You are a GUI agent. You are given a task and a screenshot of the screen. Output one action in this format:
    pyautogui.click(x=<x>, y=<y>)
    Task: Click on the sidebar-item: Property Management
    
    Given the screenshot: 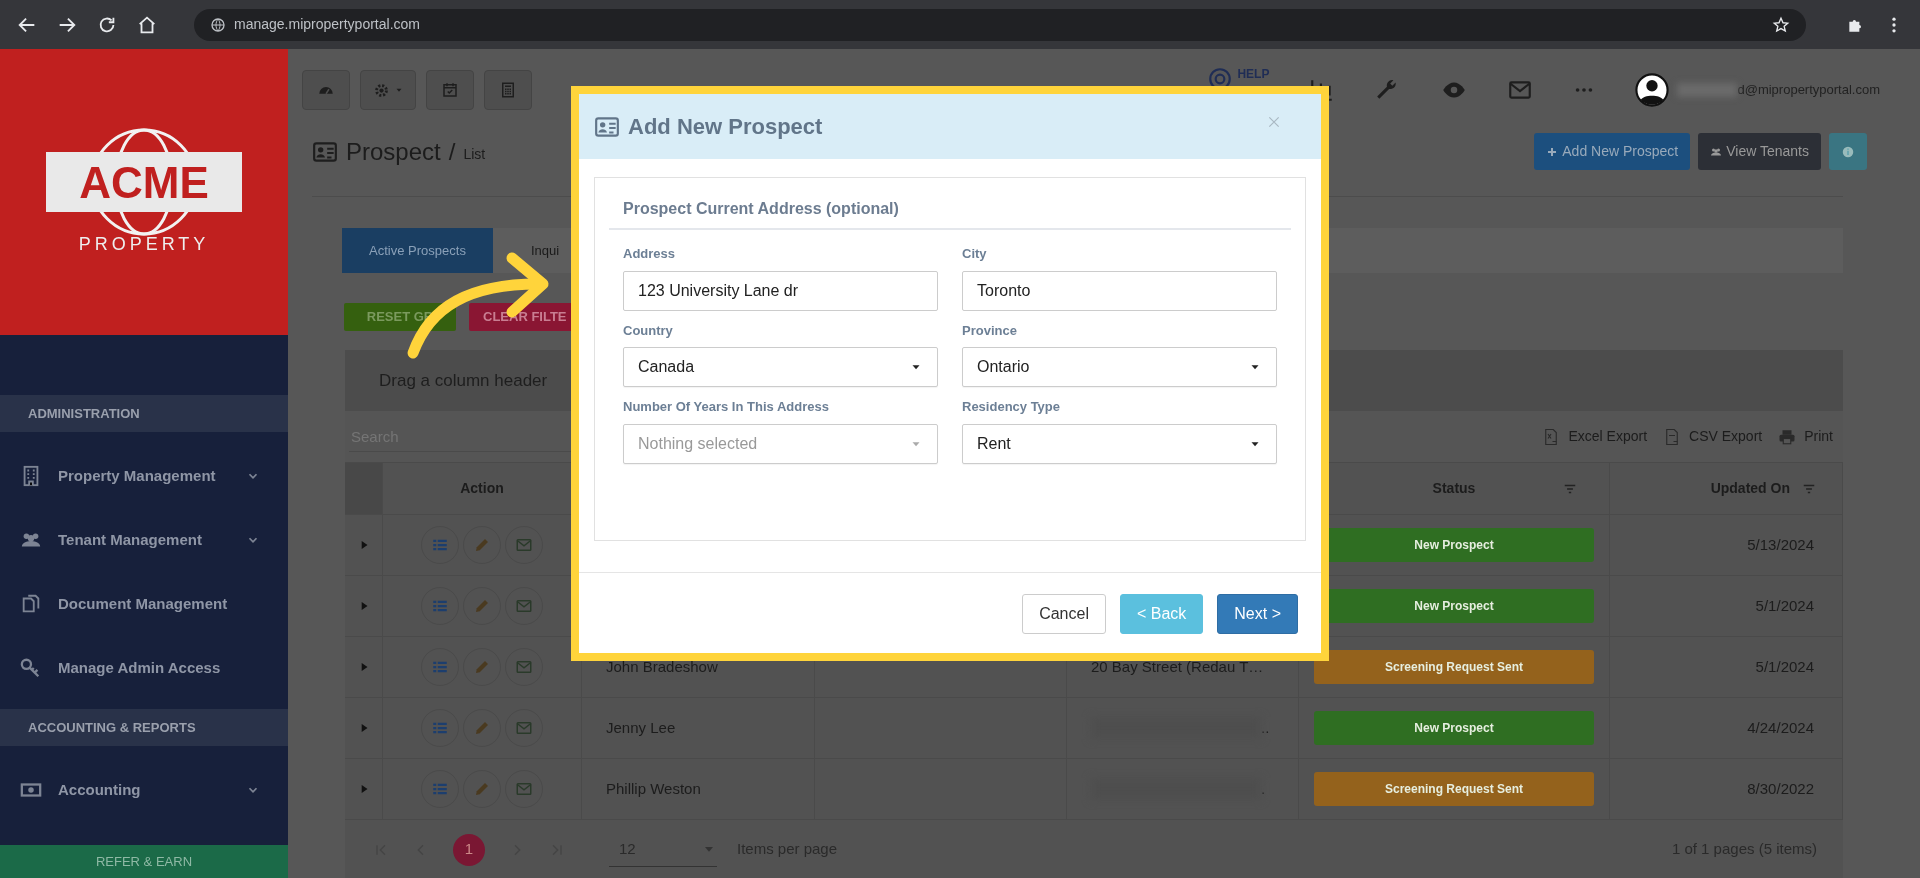 What is the action you would take?
    pyautogui.click(x=144, y=476)
    